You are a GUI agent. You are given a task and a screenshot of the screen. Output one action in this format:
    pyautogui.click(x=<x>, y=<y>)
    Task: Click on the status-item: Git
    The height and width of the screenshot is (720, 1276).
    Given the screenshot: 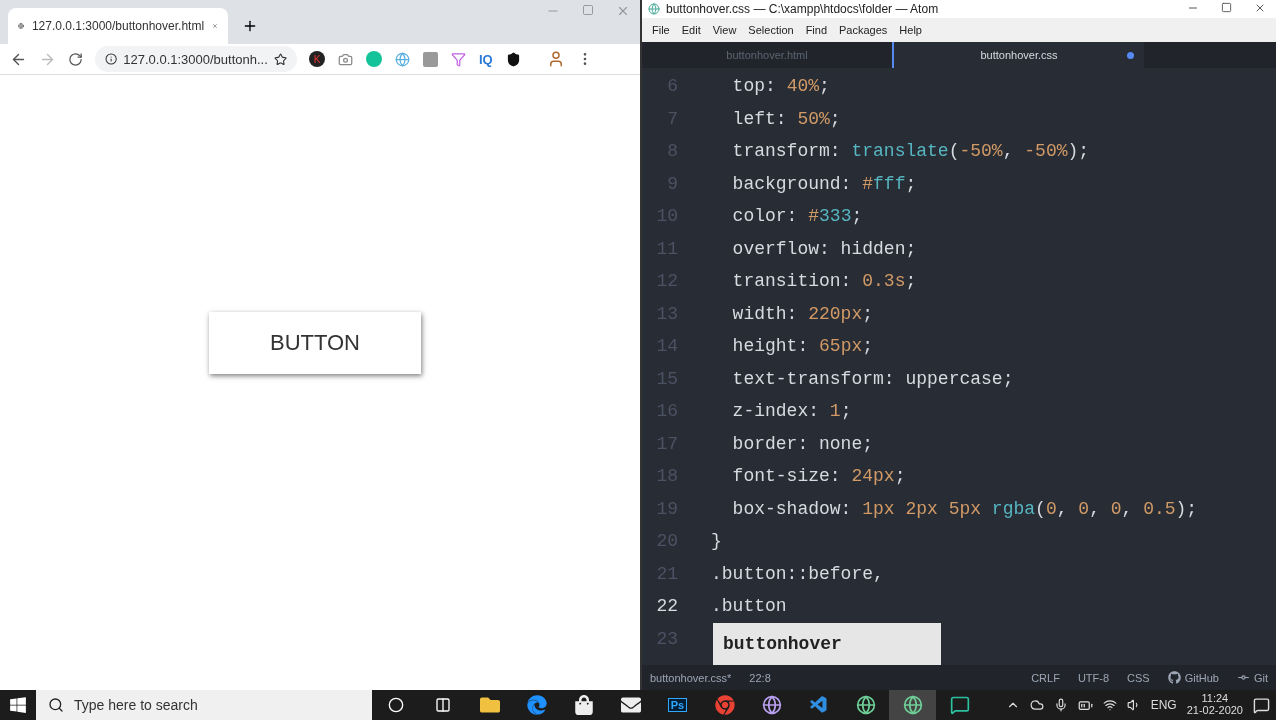 What is the action you would take?
    pyautogui.click(x=1260, y=677)
    